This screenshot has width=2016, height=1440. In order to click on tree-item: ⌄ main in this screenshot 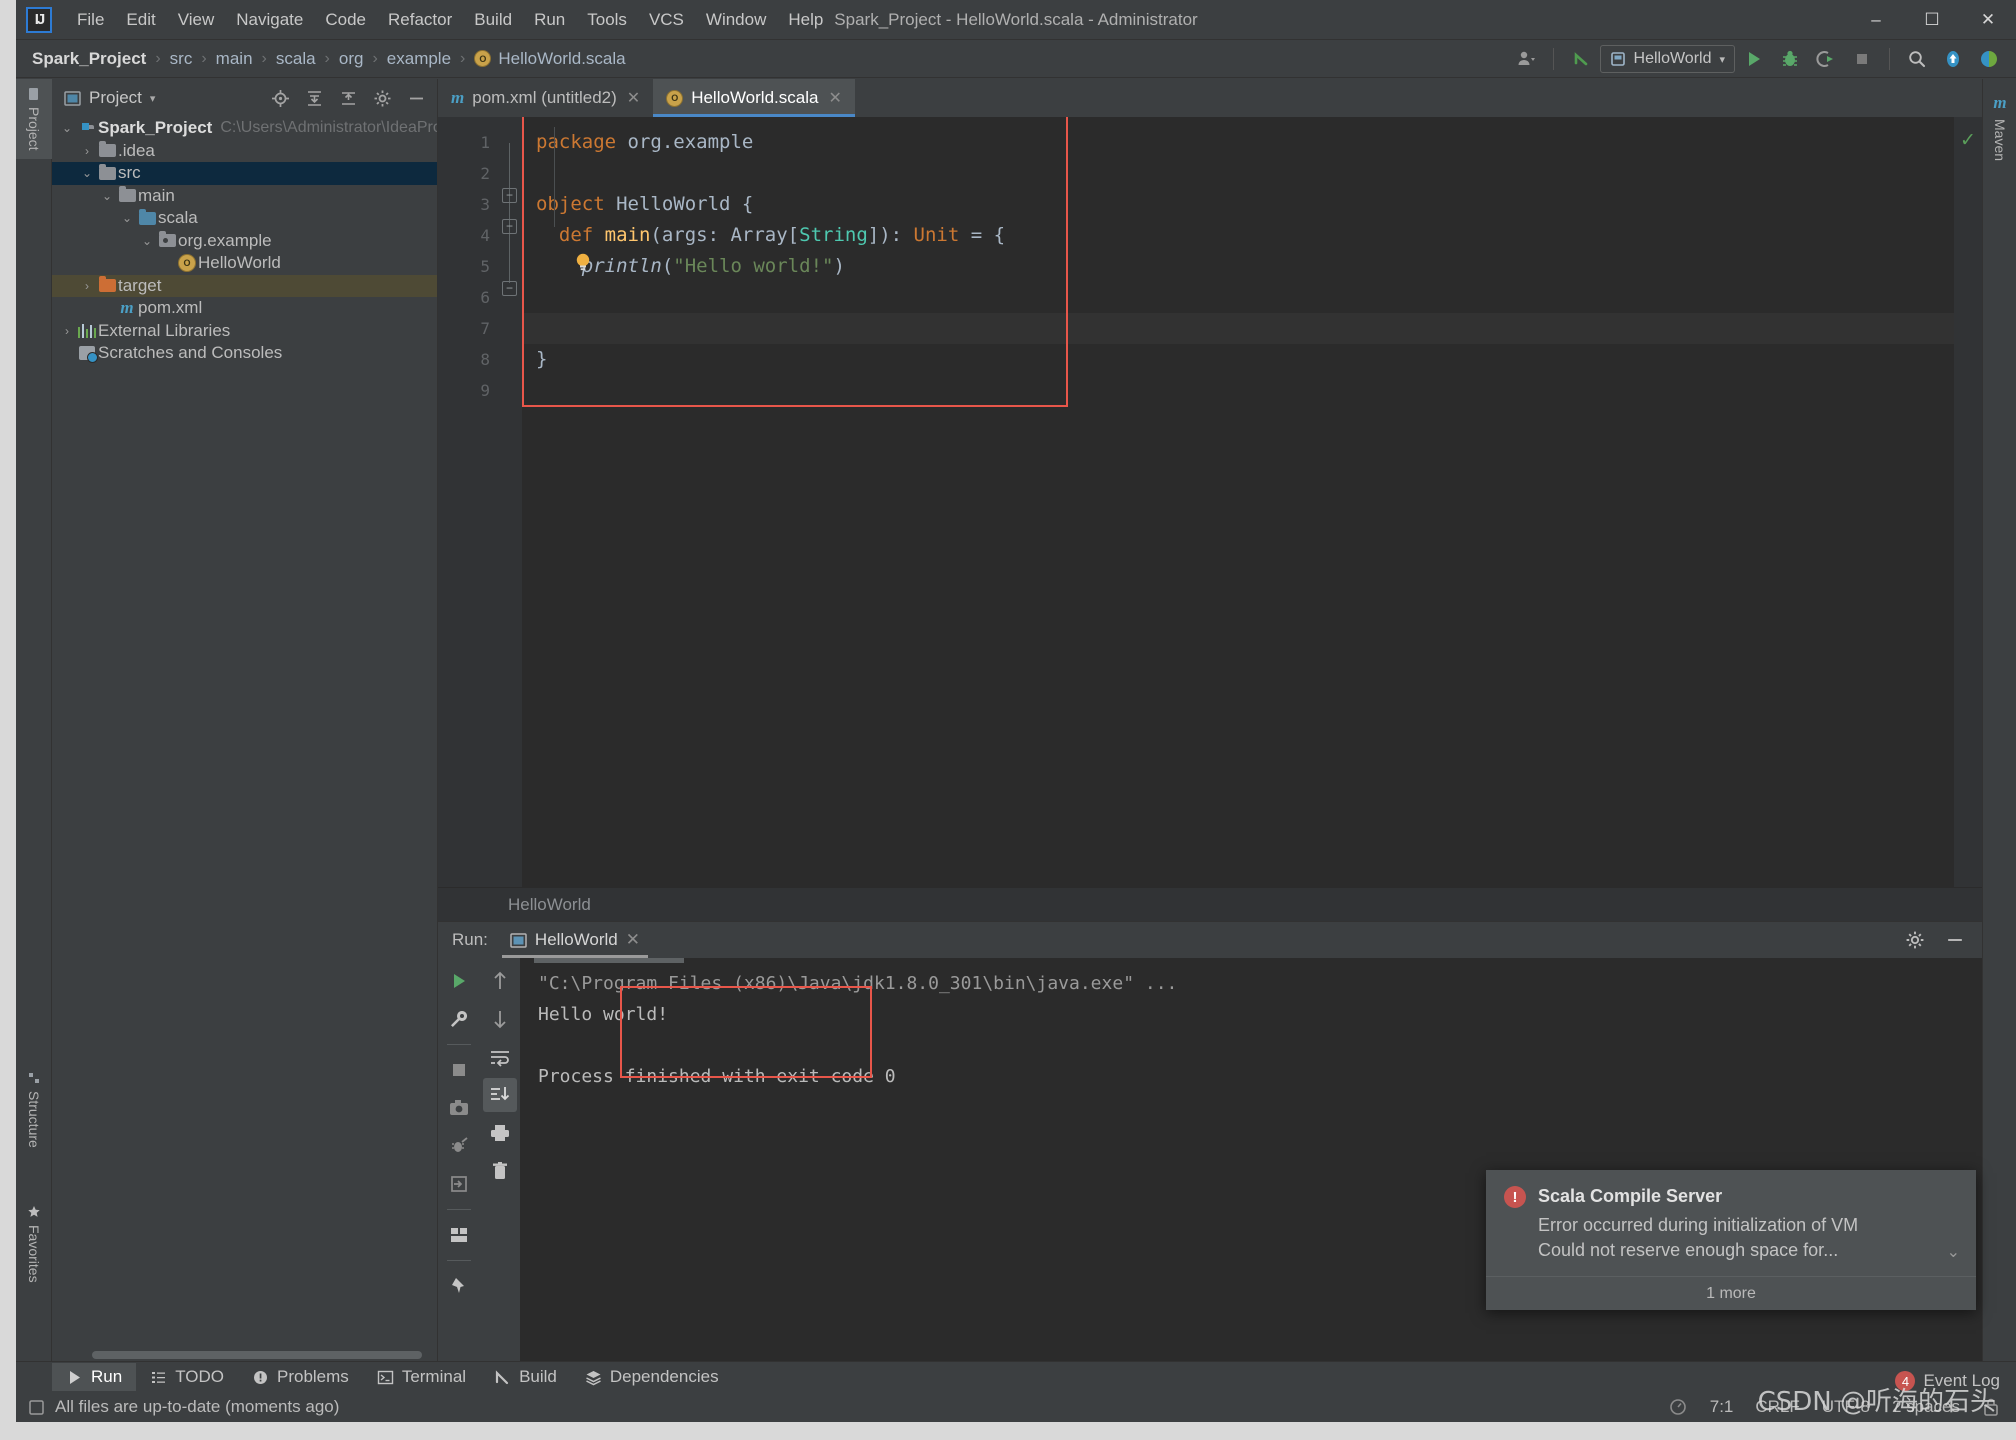, I will do `click(244, 196)`.